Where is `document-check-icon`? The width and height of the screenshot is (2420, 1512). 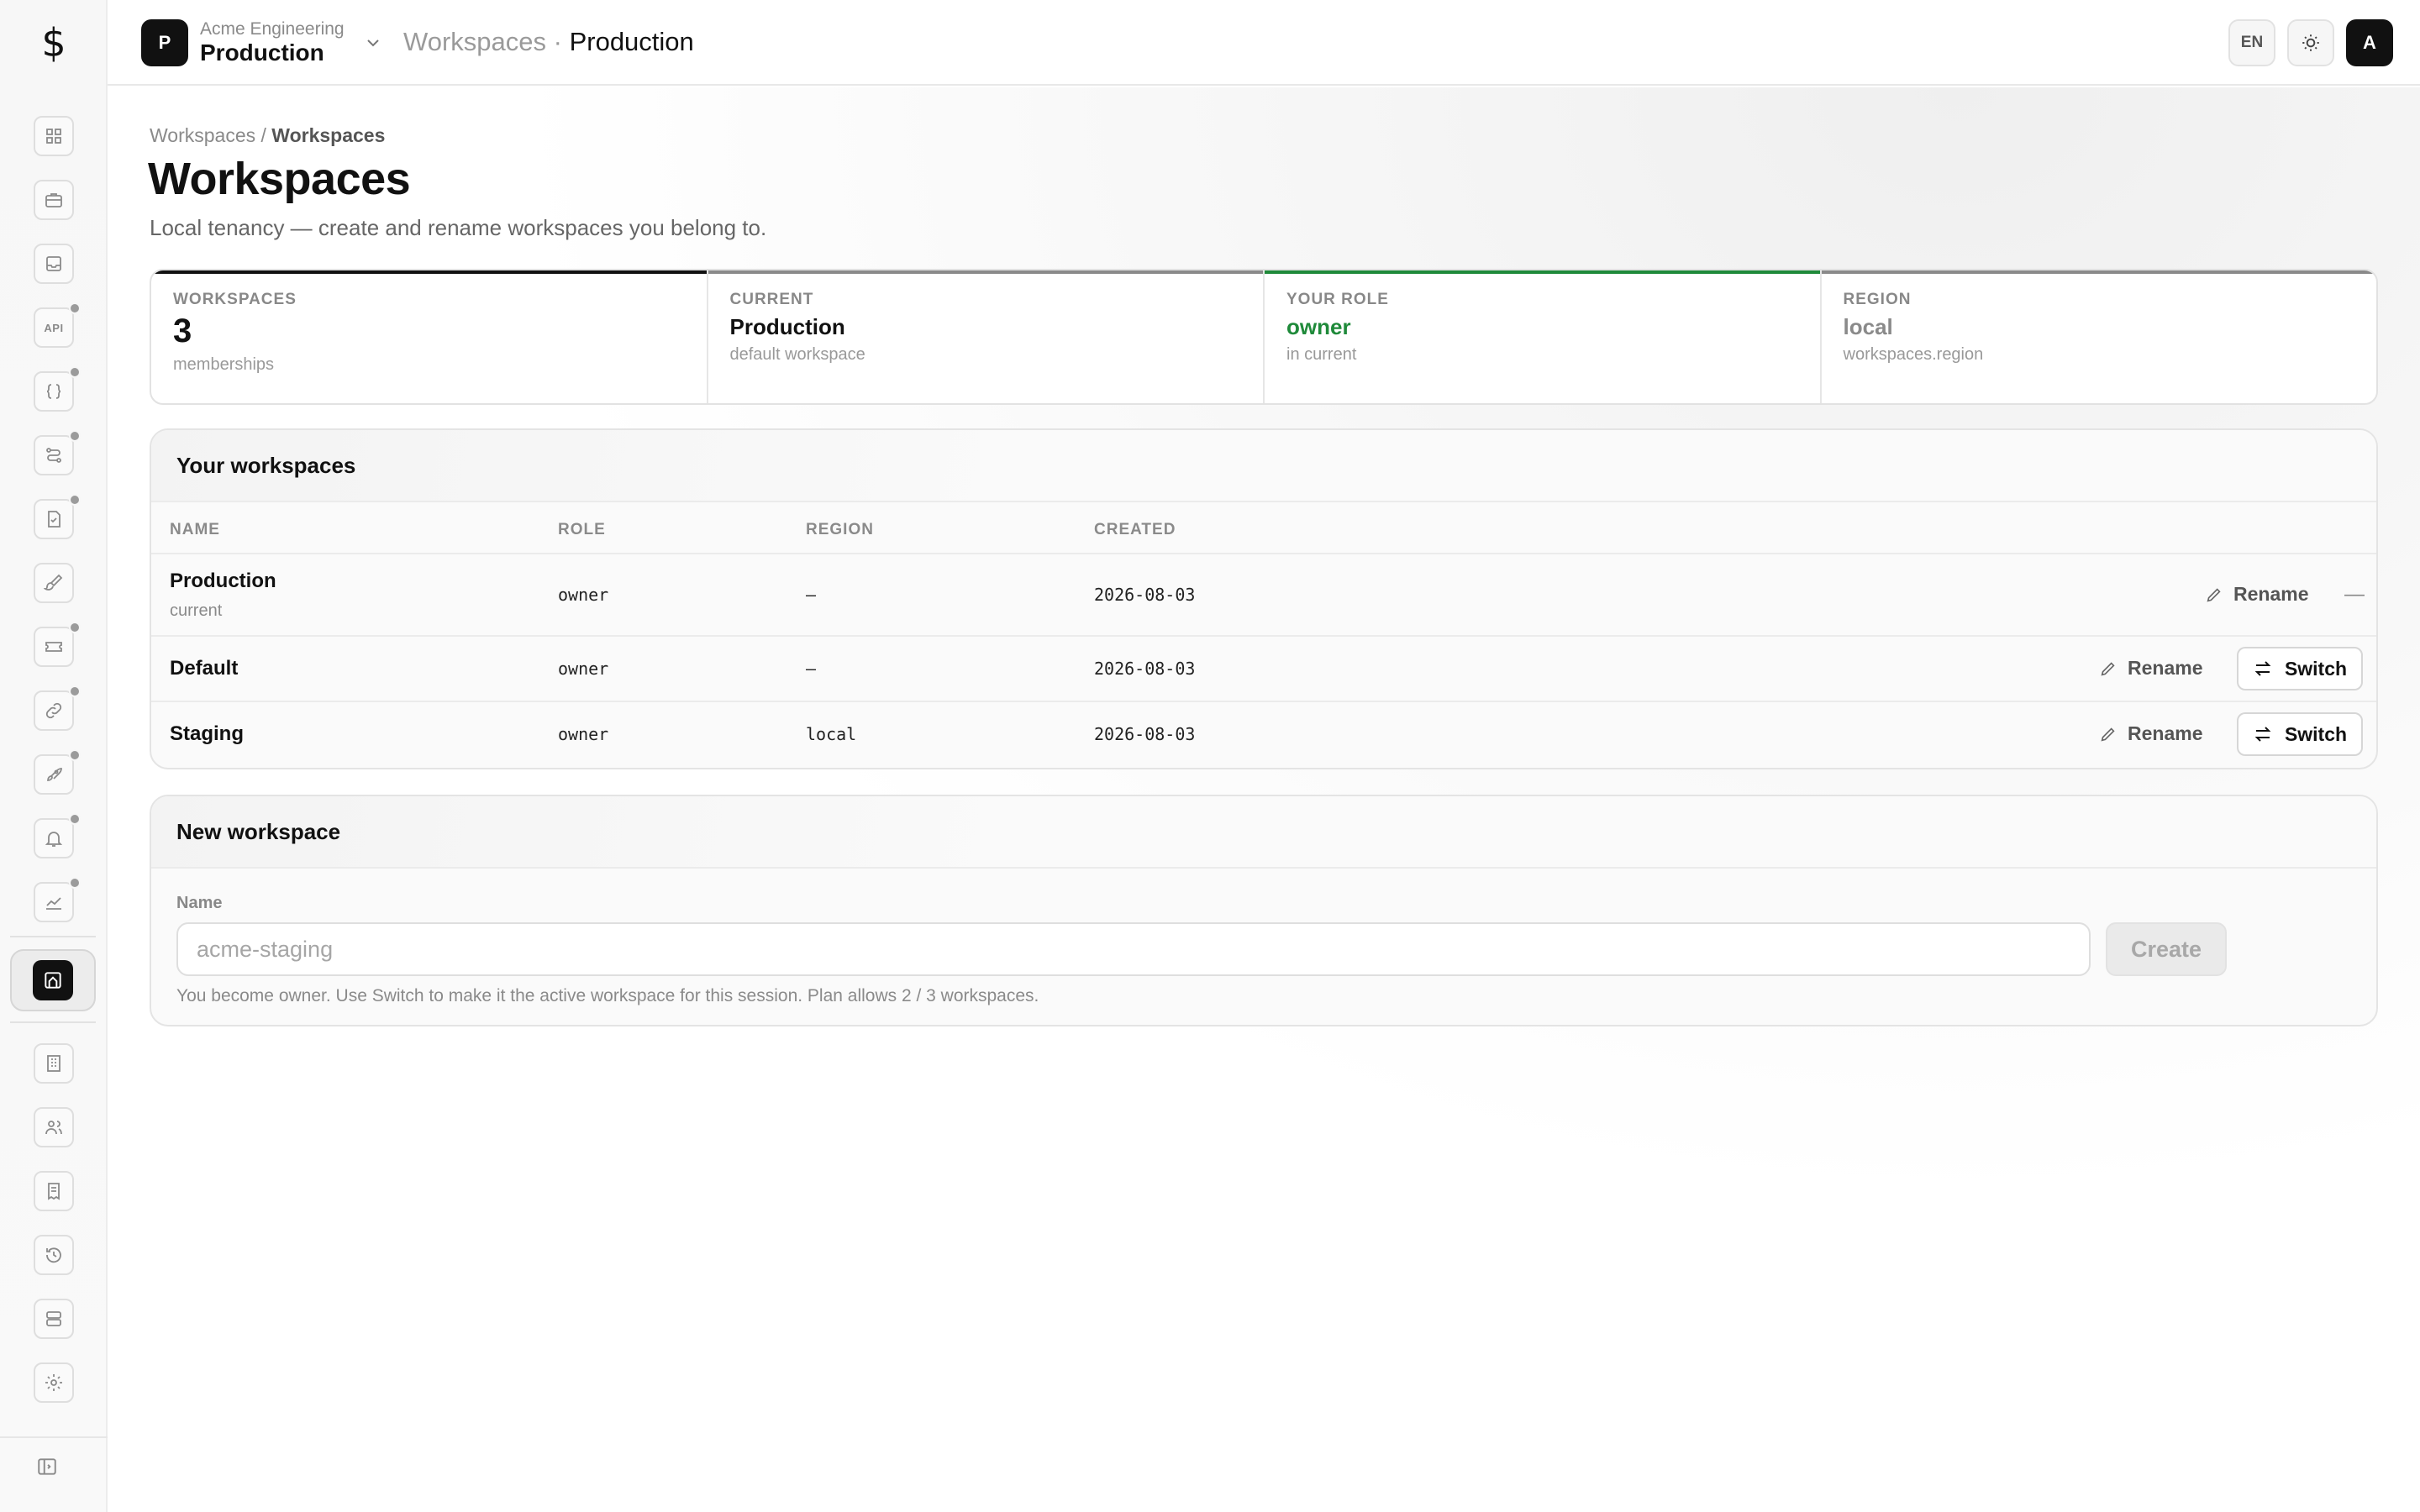 document-check-icon is located at coordinates (58, 516).